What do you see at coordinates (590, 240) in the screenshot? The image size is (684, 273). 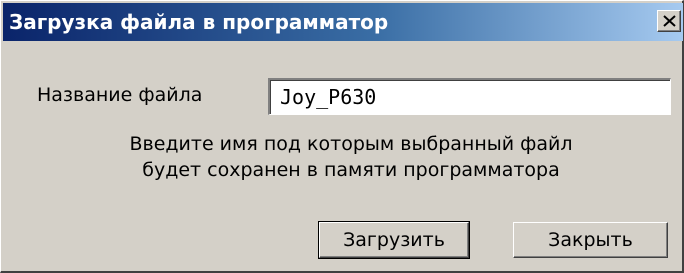 I see `close-button: Закрыть` at bounding box center [590, 240].